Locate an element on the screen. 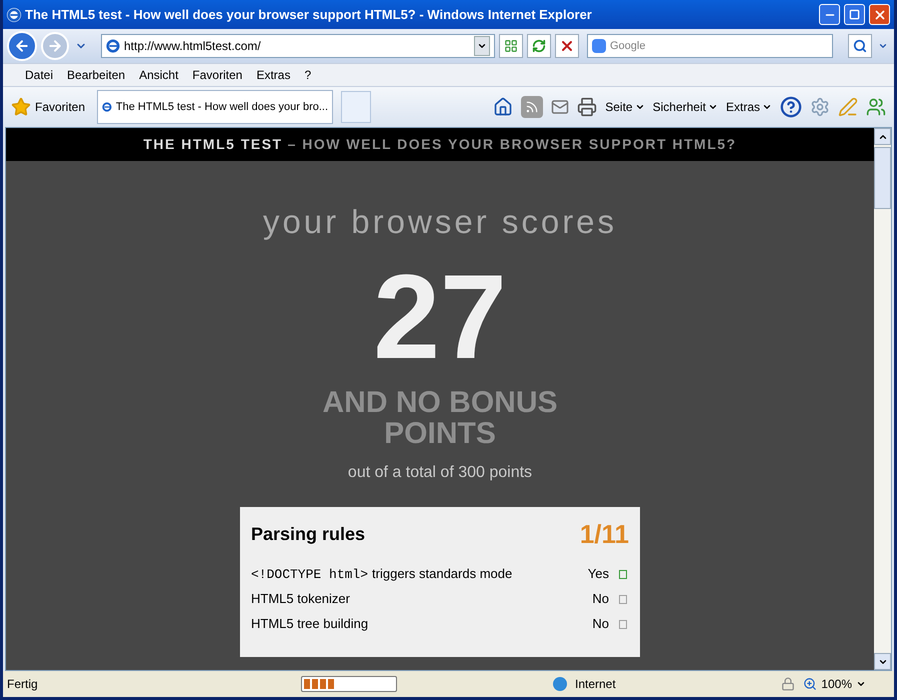 The height and width of the screenshot is (700, 897). section-score: 1/11 is located at coordinates (604, 534).